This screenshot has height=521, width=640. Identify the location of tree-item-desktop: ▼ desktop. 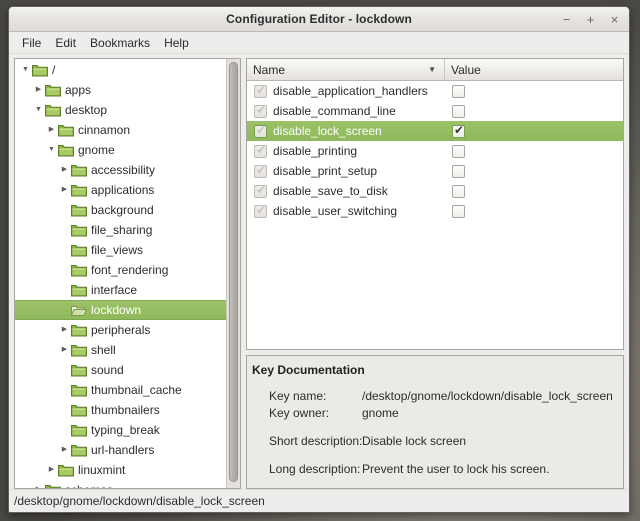
(120, 110).